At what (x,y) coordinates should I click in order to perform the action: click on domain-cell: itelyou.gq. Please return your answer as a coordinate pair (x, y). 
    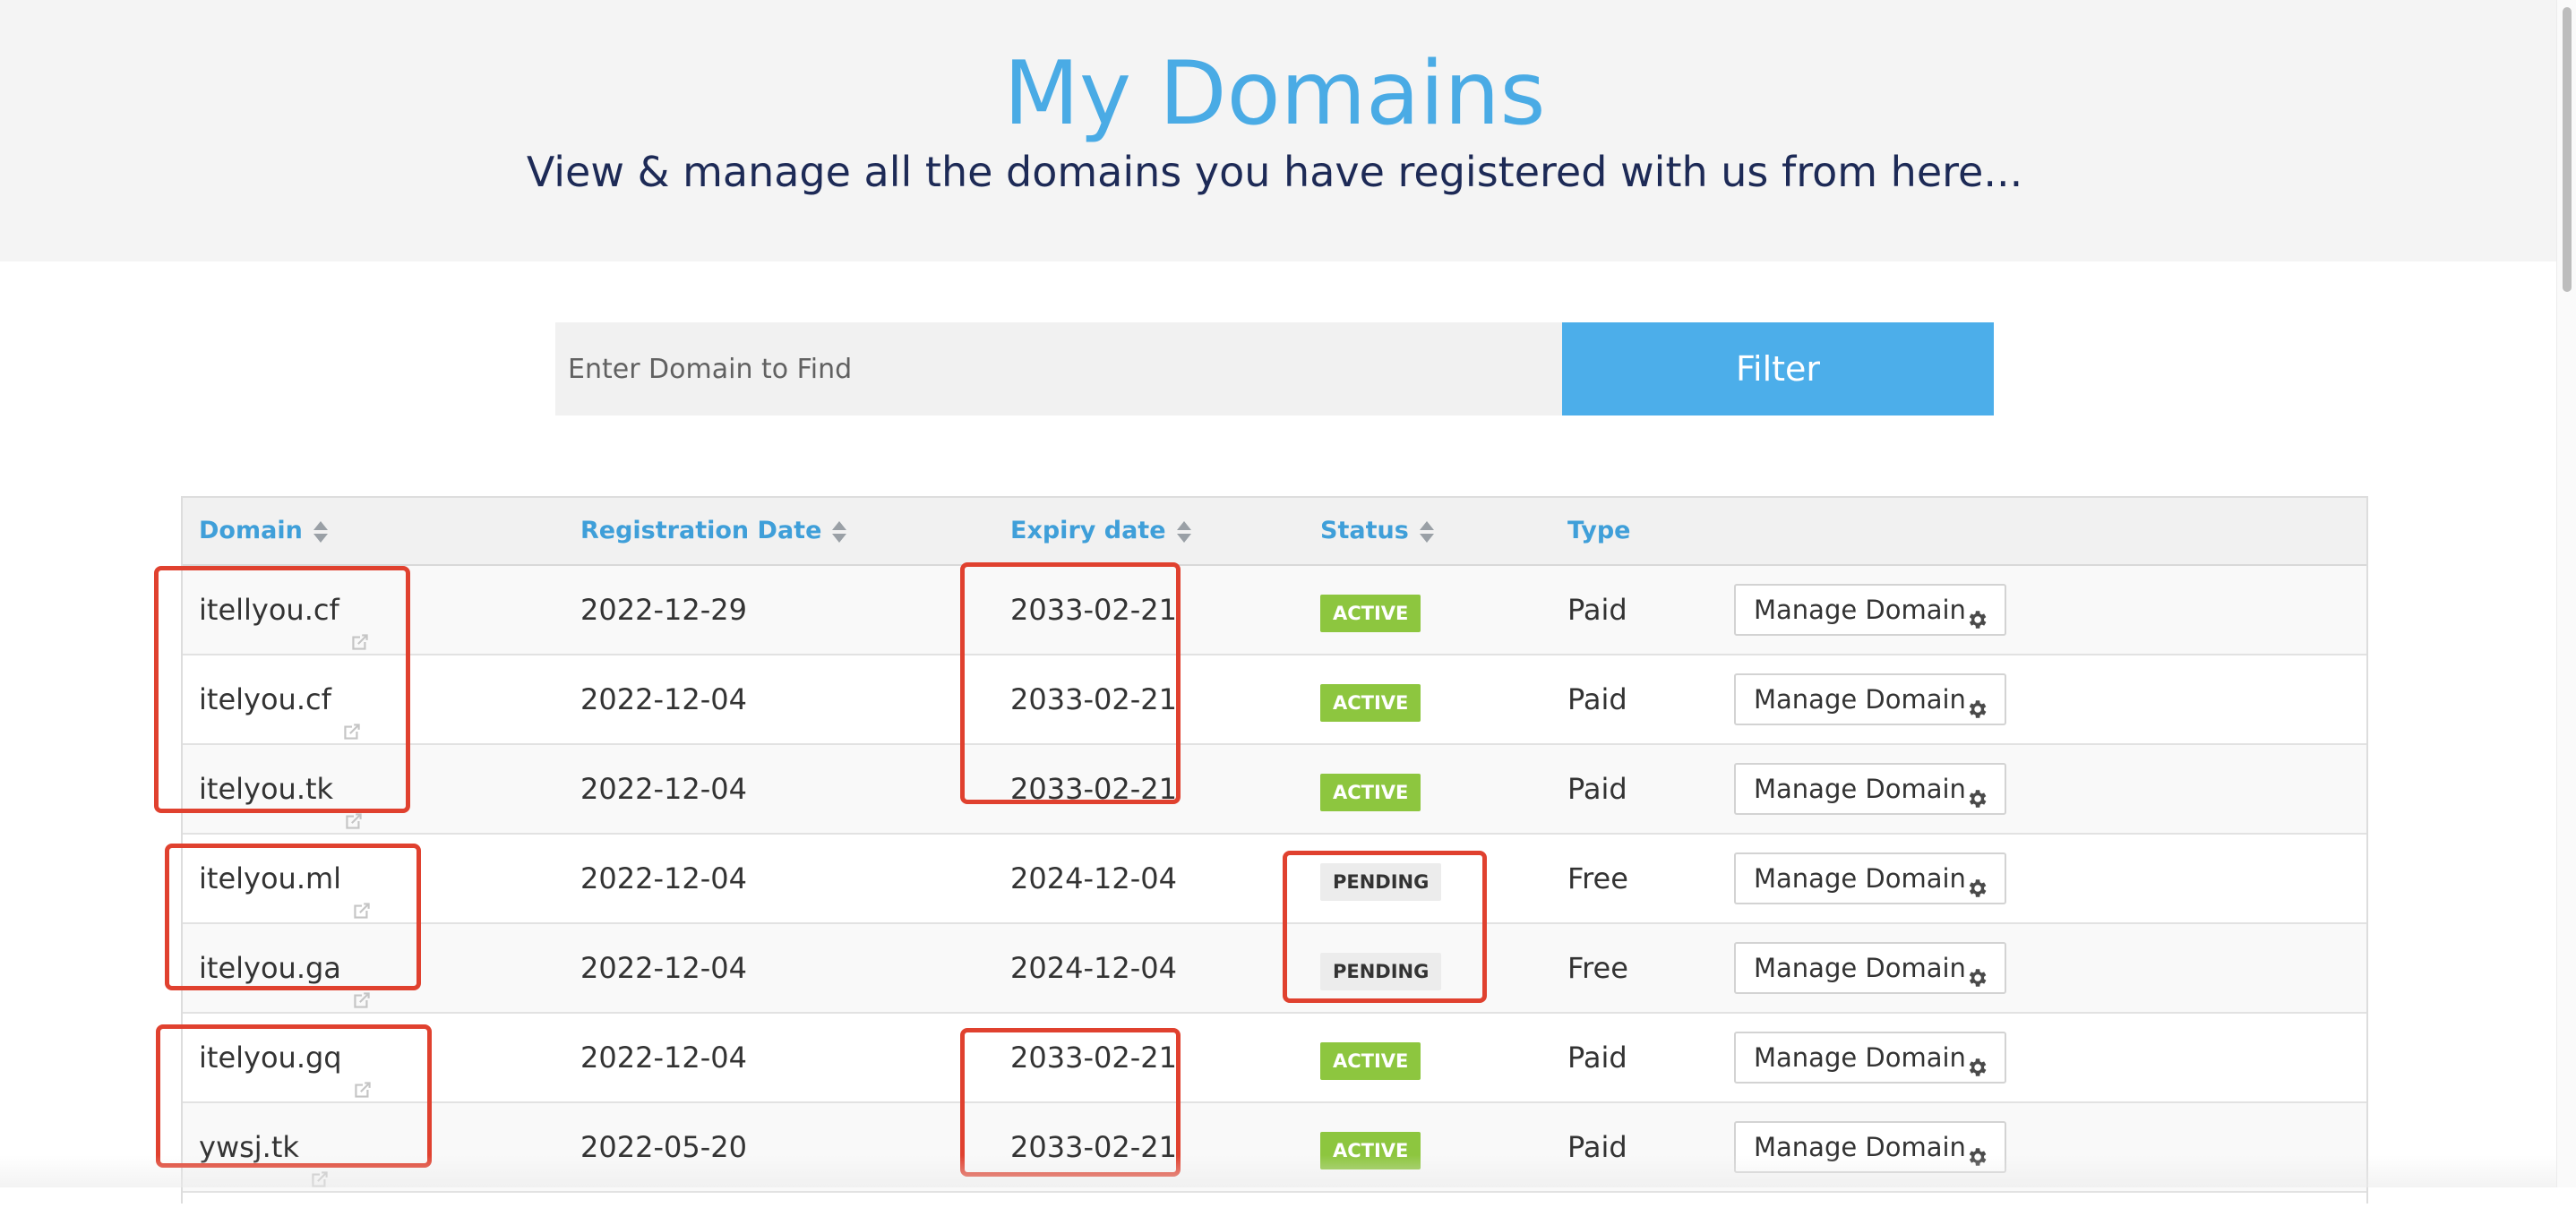
    Looking at the image, I should click on (286, 1057).